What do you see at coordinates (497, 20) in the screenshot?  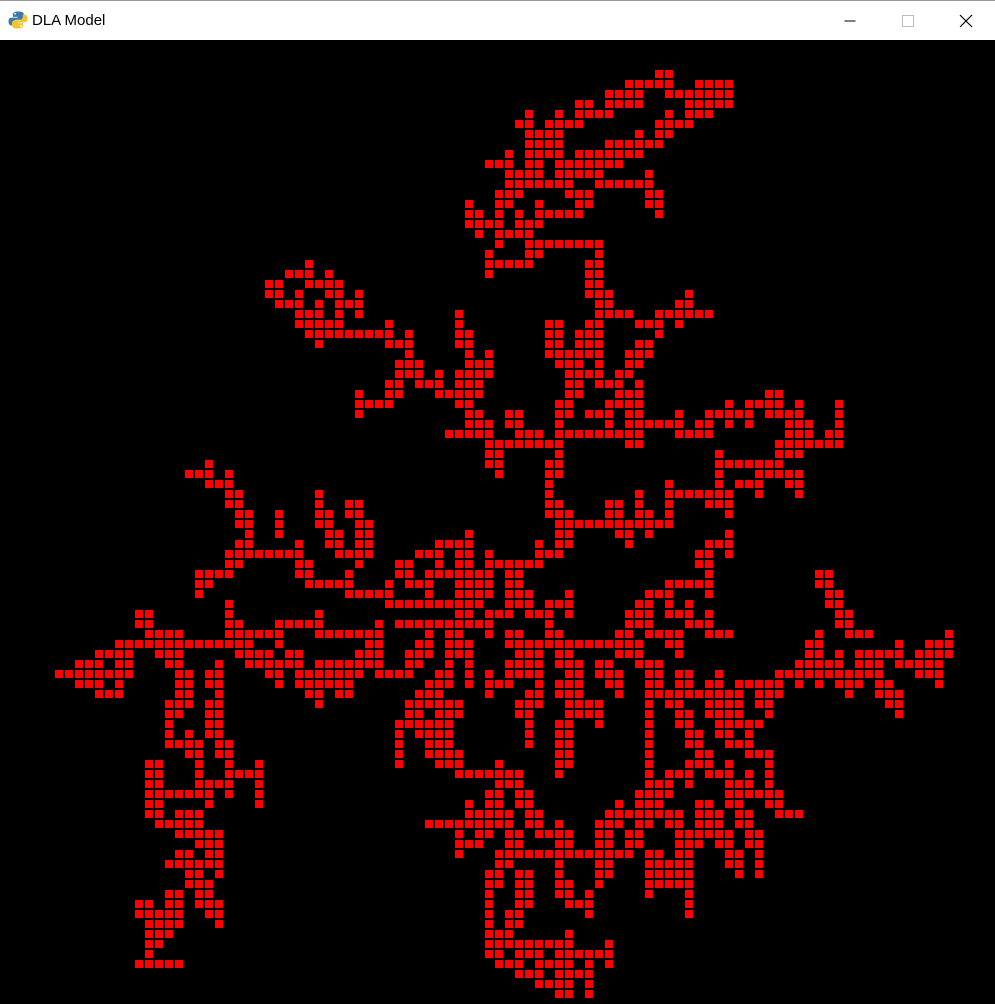 I see `title-bar: DLA Model` at bounding box center [497, 20].